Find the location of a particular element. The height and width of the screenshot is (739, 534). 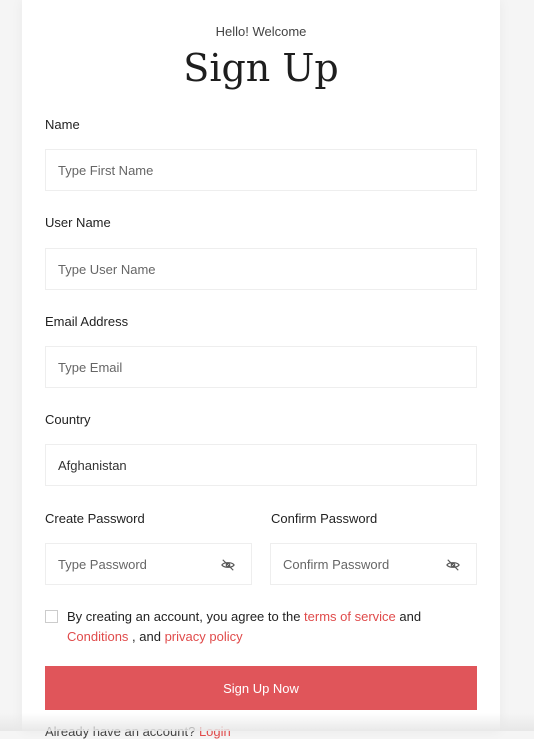

password-label: Create Password is located at coordinates (95, 518).